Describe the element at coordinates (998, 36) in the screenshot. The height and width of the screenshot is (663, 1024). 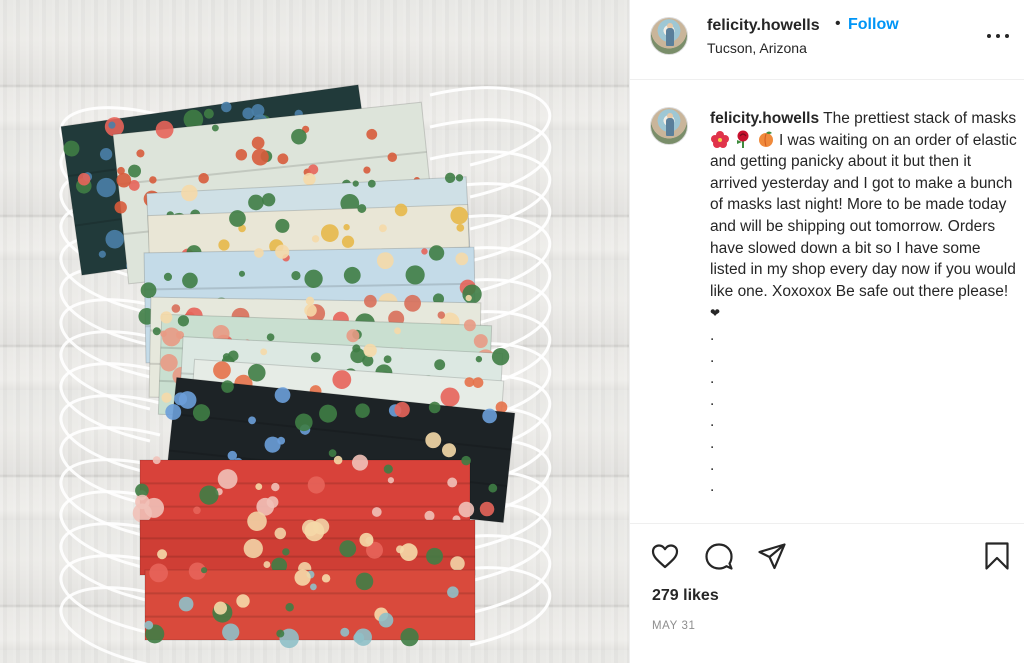
I see `more-options-icon` at that location.